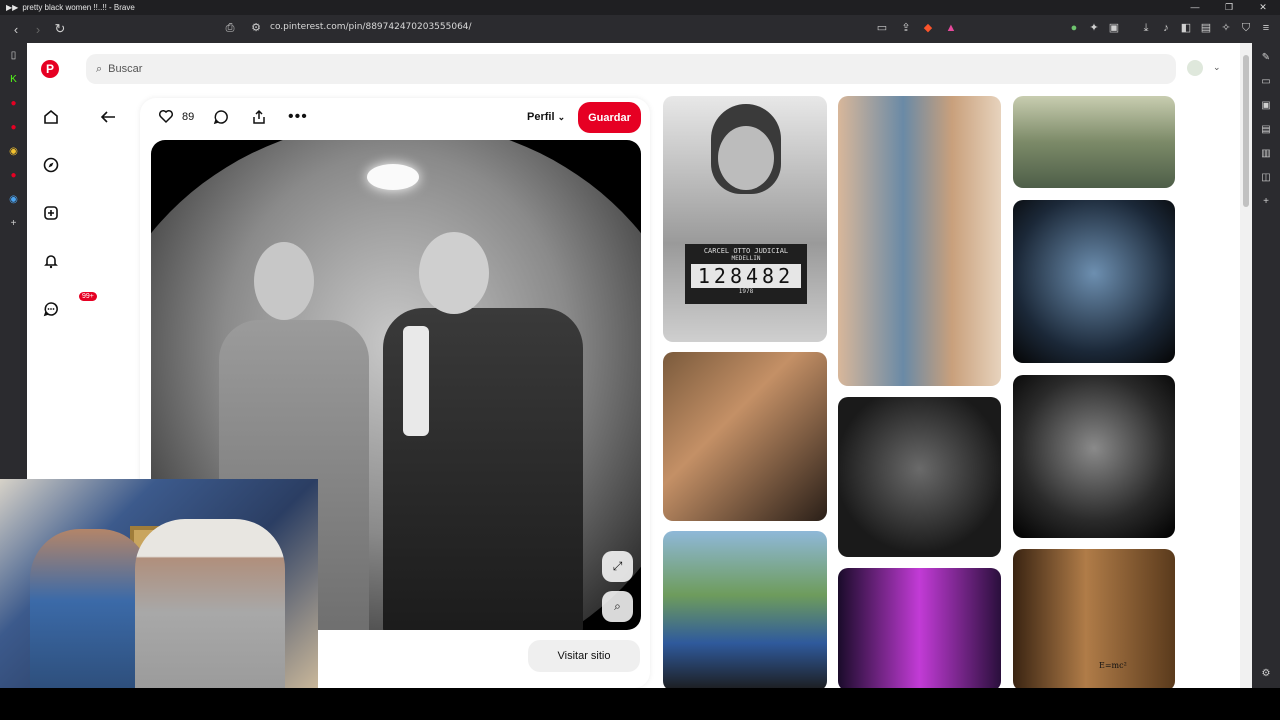 The width and height of the screenshot is (1280, 720). I want to click on search-bar: ⌕ Buscar, so click(631, 69).